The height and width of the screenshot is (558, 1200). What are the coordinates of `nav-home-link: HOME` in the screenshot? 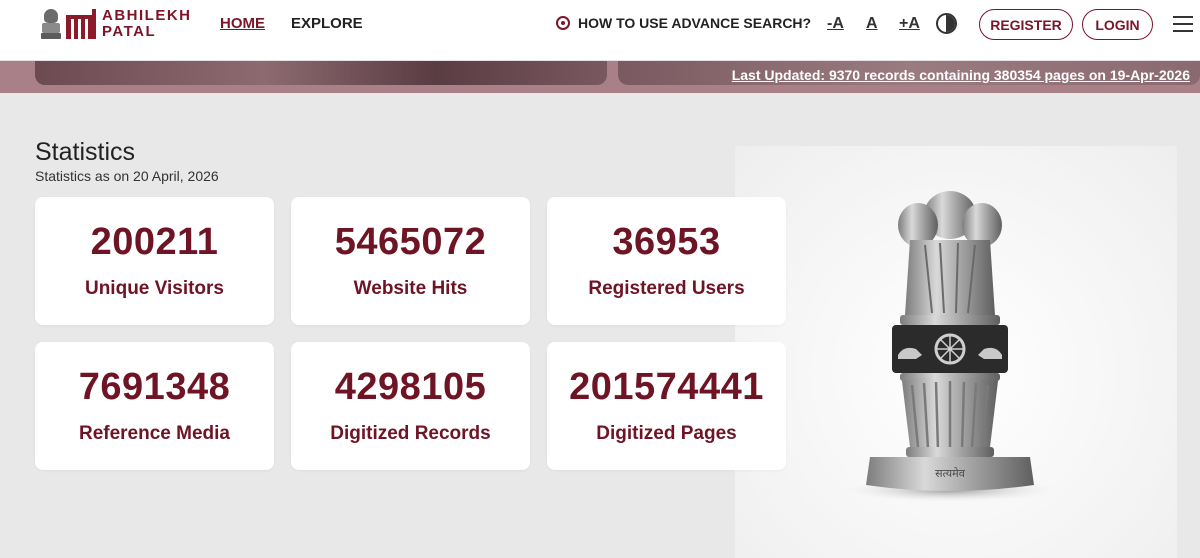 It's located at (242, 23).